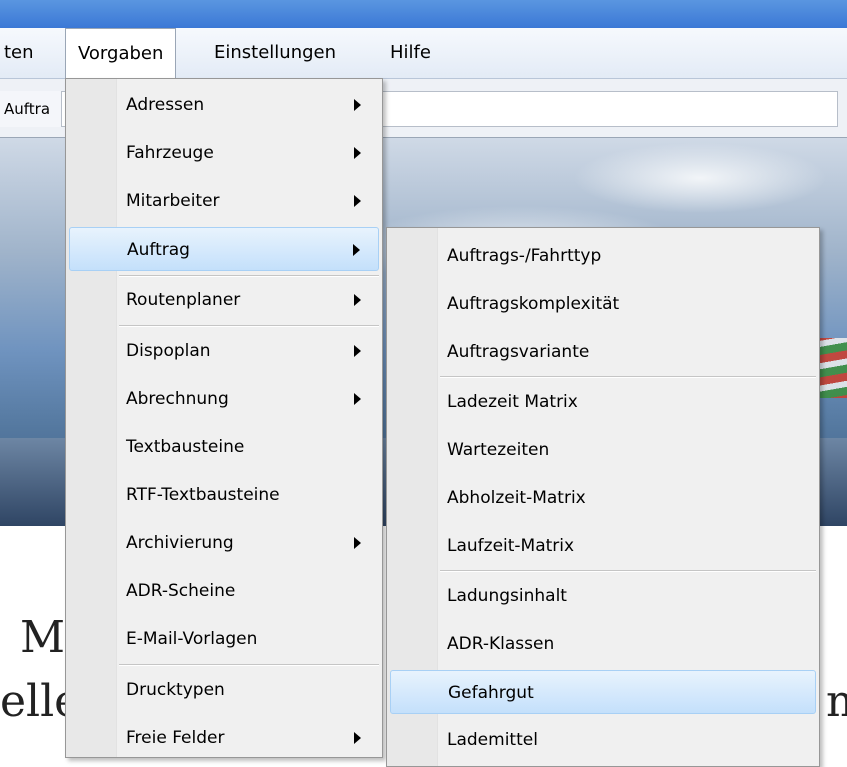 This screenshot has height=767, width=847. I want to click on menu-item-gefahrgut: Gefahrgut, so click(603, 692).